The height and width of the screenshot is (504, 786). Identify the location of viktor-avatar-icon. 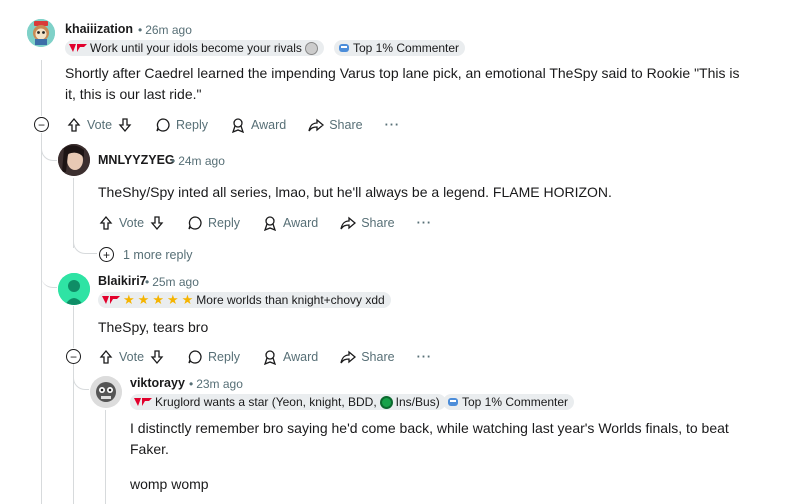
(106, 392).